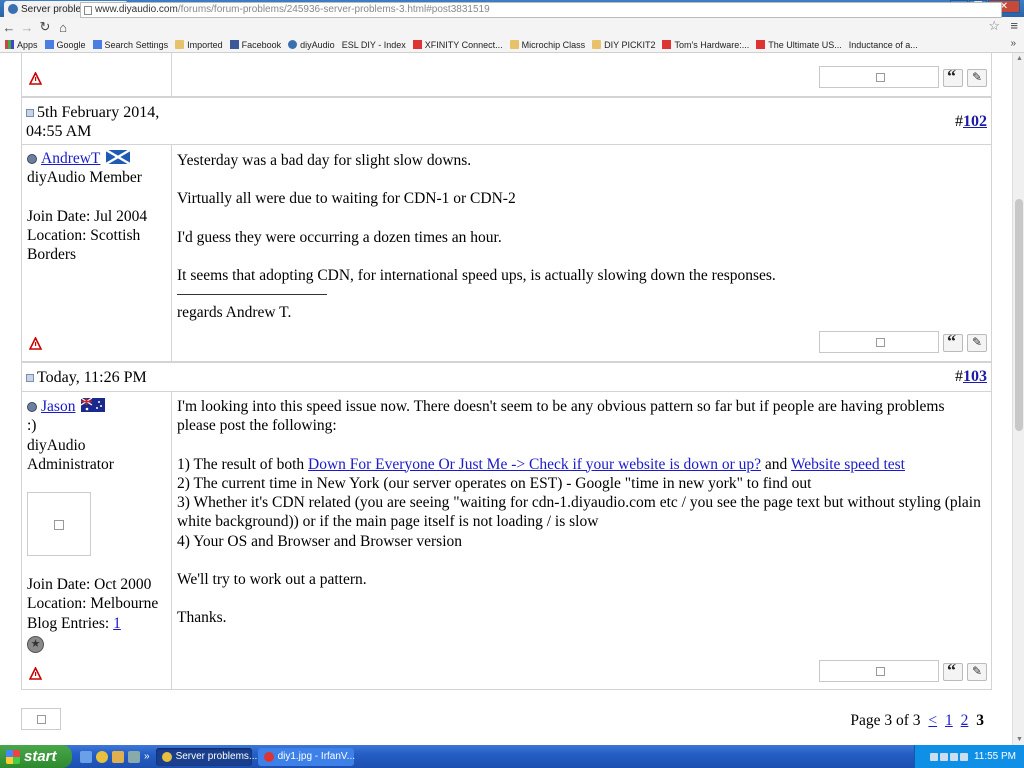 Image resolution: width=1024 pixels, height=768 pixels. Describe the element at coordinates (506, 75) in the screenshot. I see `previous-post-footer` at that location.